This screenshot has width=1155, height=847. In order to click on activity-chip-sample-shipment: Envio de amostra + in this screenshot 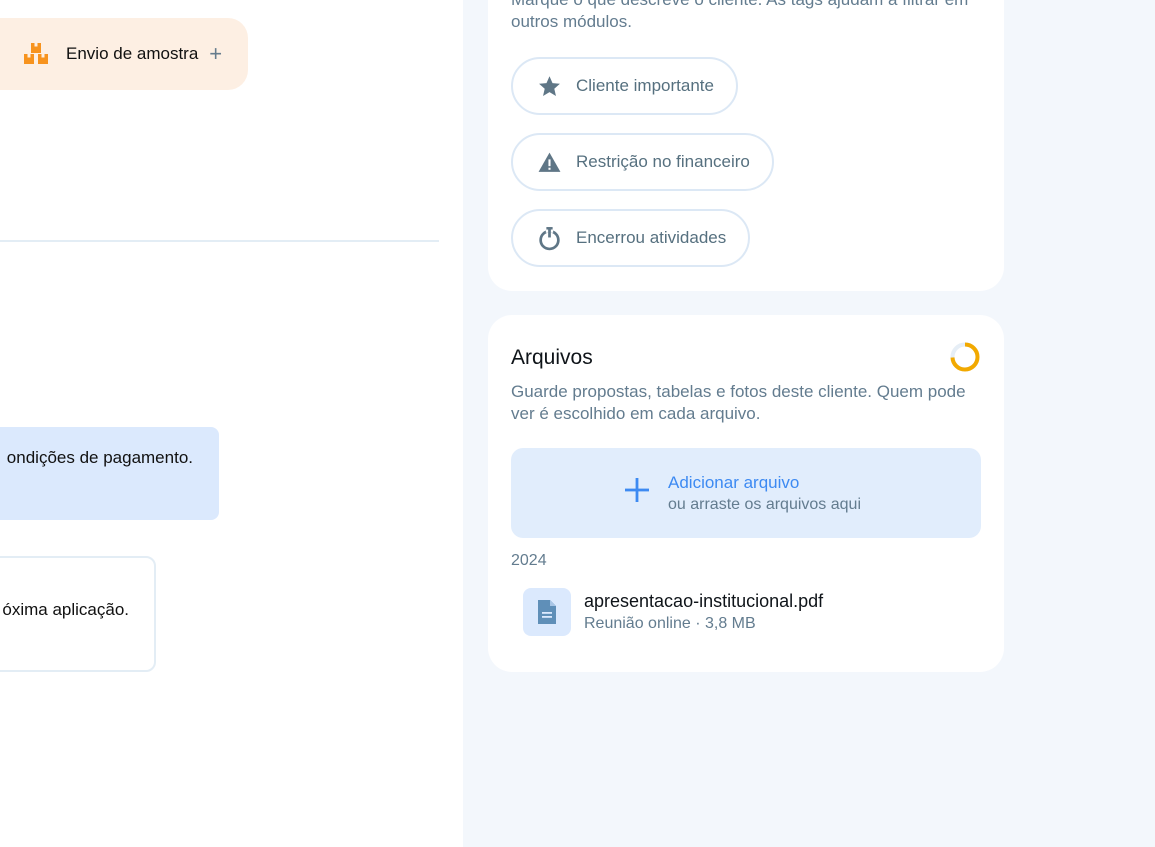, I will do `click(124, 54)`.